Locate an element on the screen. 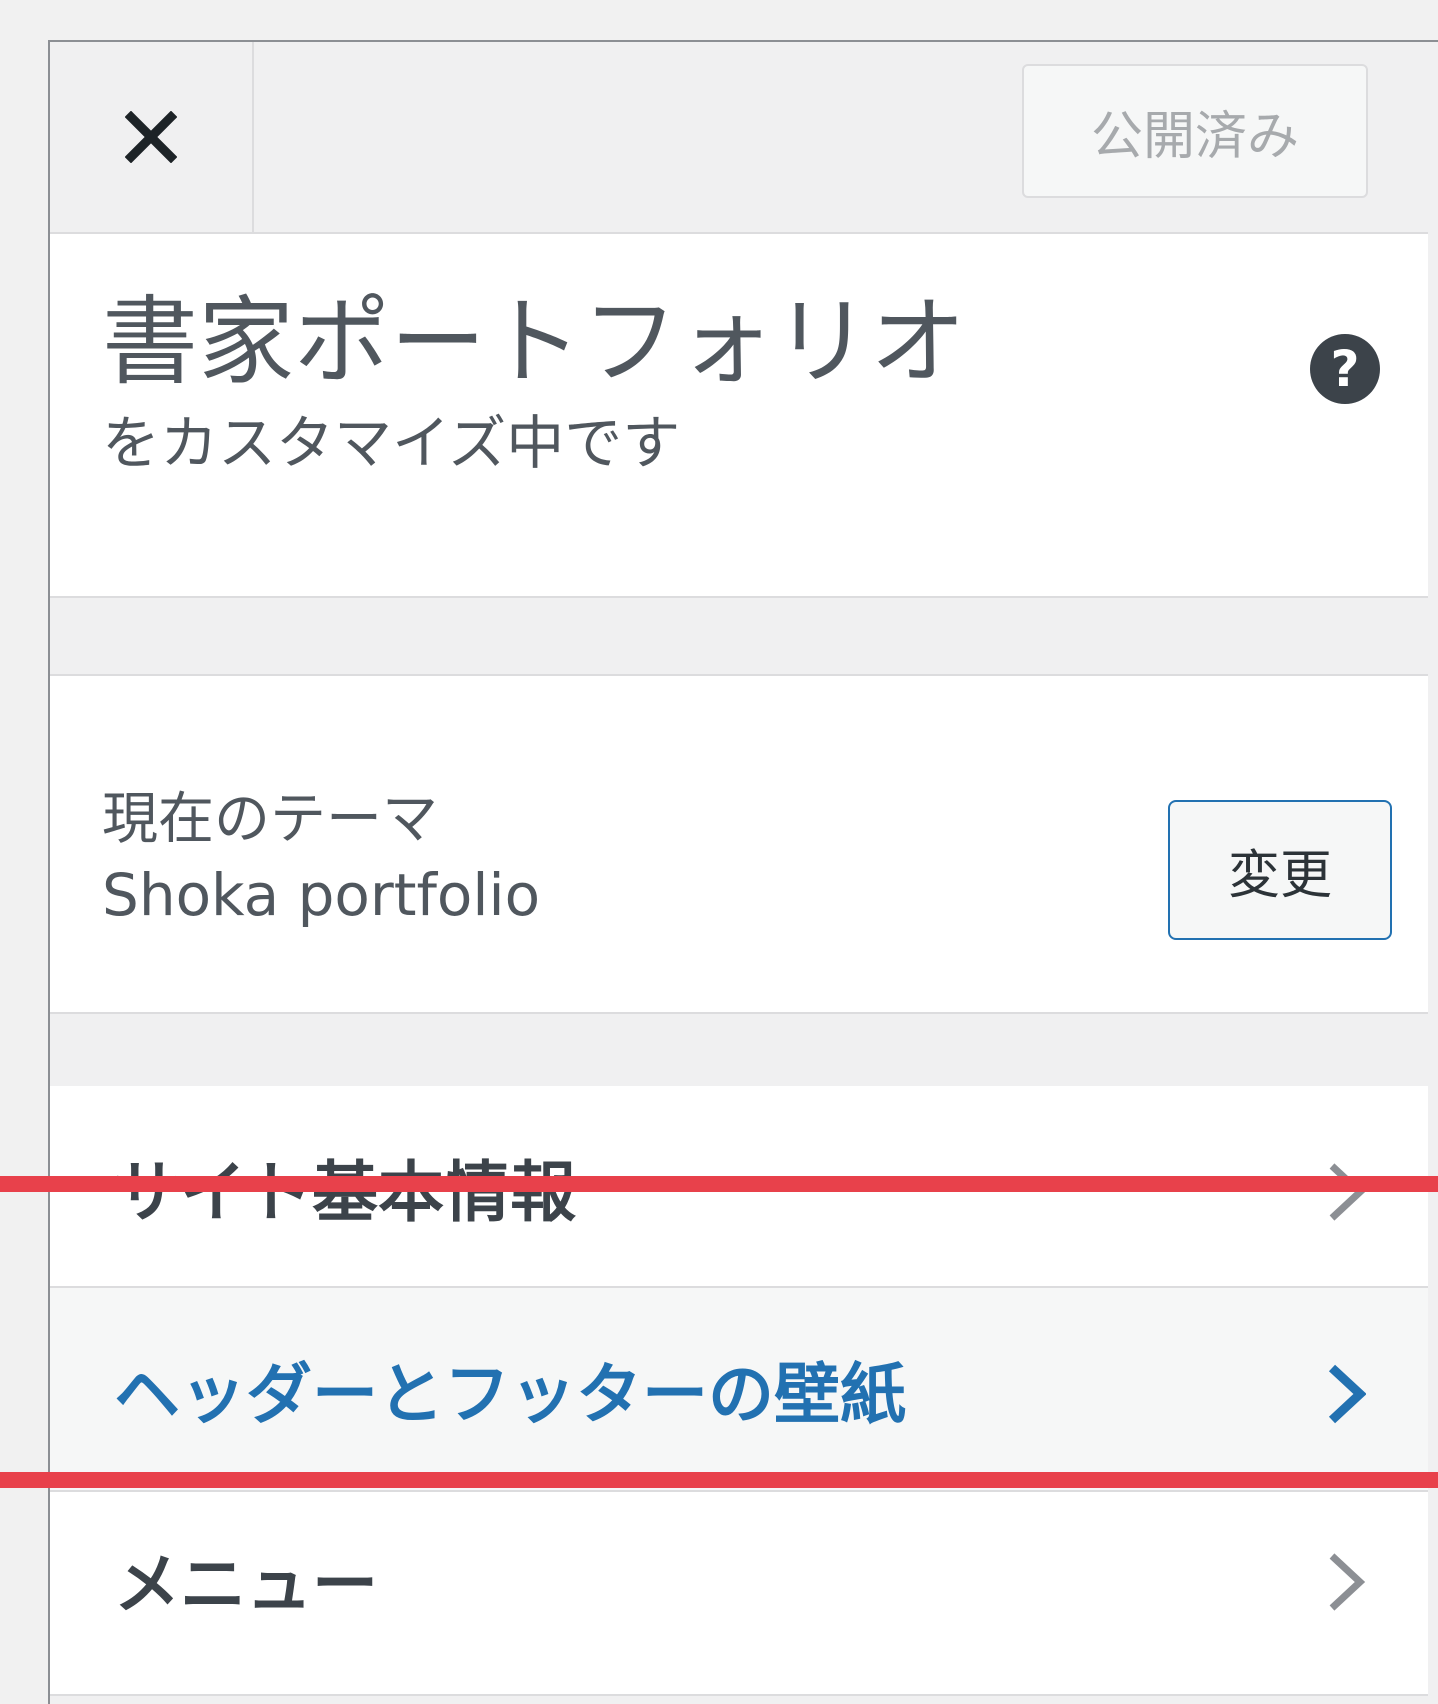 The height and width of the screenshot is (1704, 1438). change-theme-button: 変更 is located at coordinates (1280, 870).